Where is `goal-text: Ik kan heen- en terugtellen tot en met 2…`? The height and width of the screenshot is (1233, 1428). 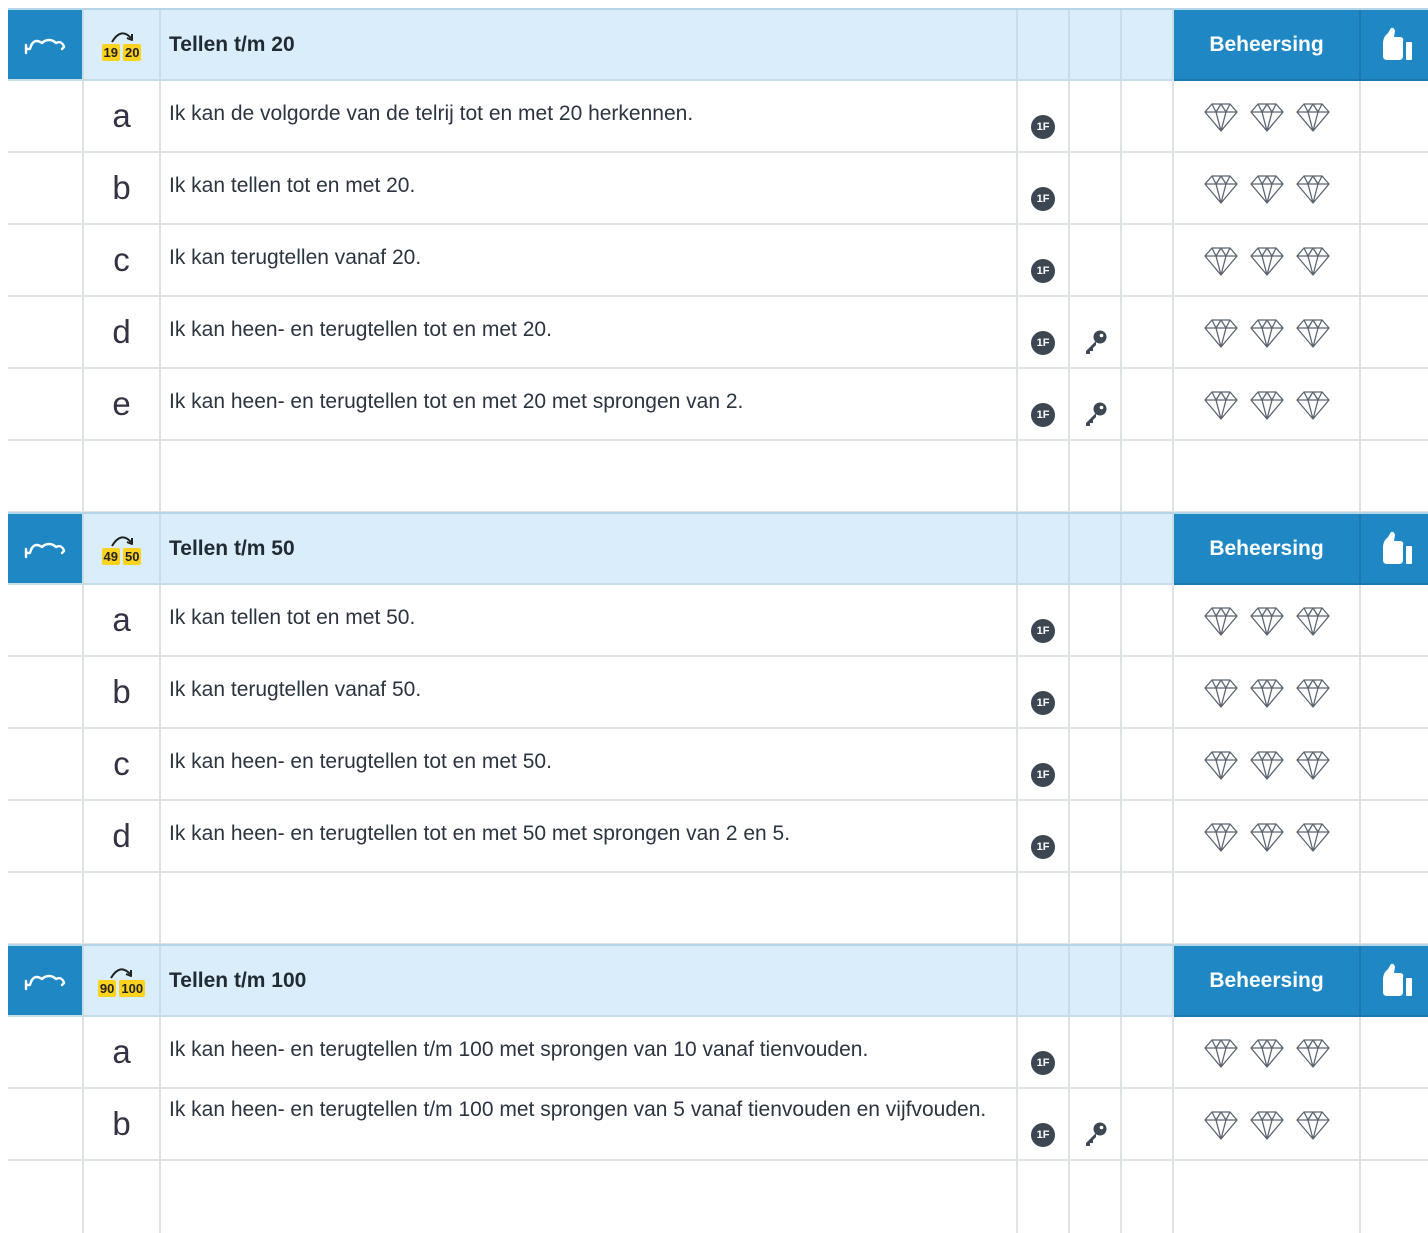 goal-text: Ik kan heen- en terugtellen tot en met 2… is located at coordinates (589, 405).